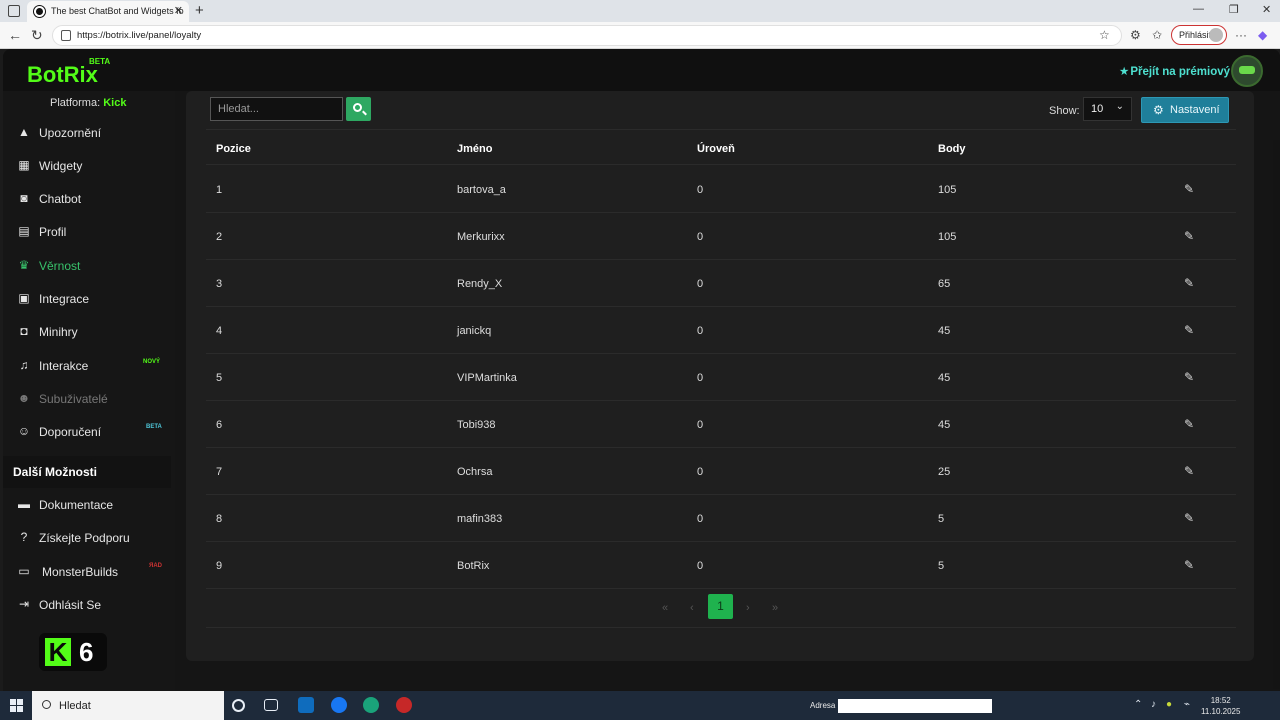  What do you see at coordinates (1104, 35) in the screenshot?
I see `favorite-star-icon: ☆` at bounding box center [1104, 35].